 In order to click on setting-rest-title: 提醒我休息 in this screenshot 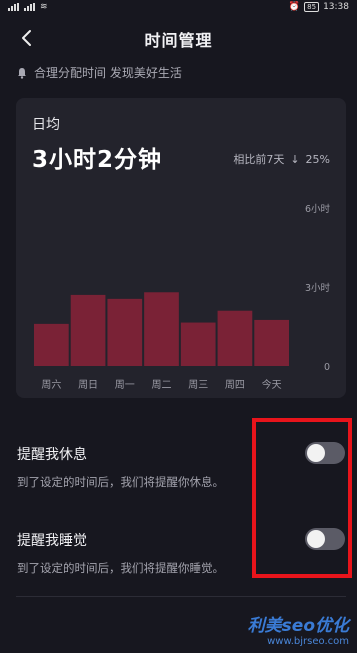, I will do `click(52, 455)`.